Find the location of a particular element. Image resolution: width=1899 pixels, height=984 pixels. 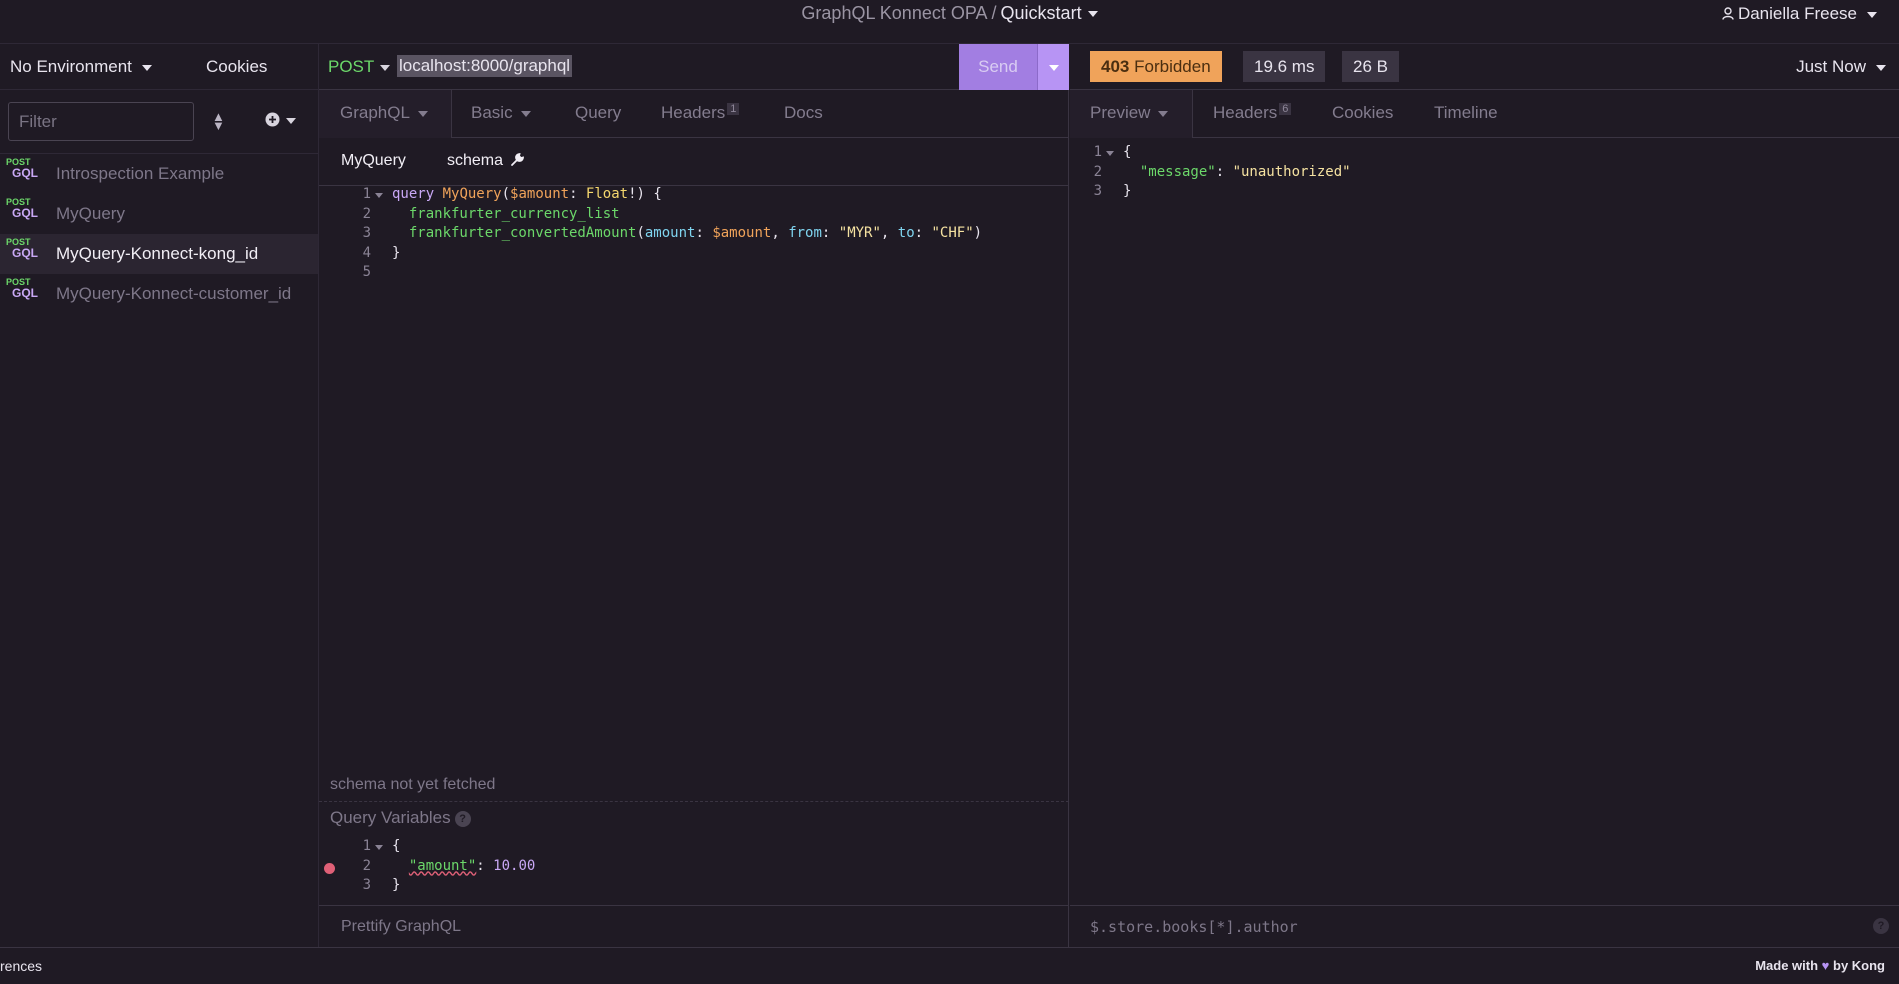

schema-status: schema not yet fetched is located at coordinates (413, 784).